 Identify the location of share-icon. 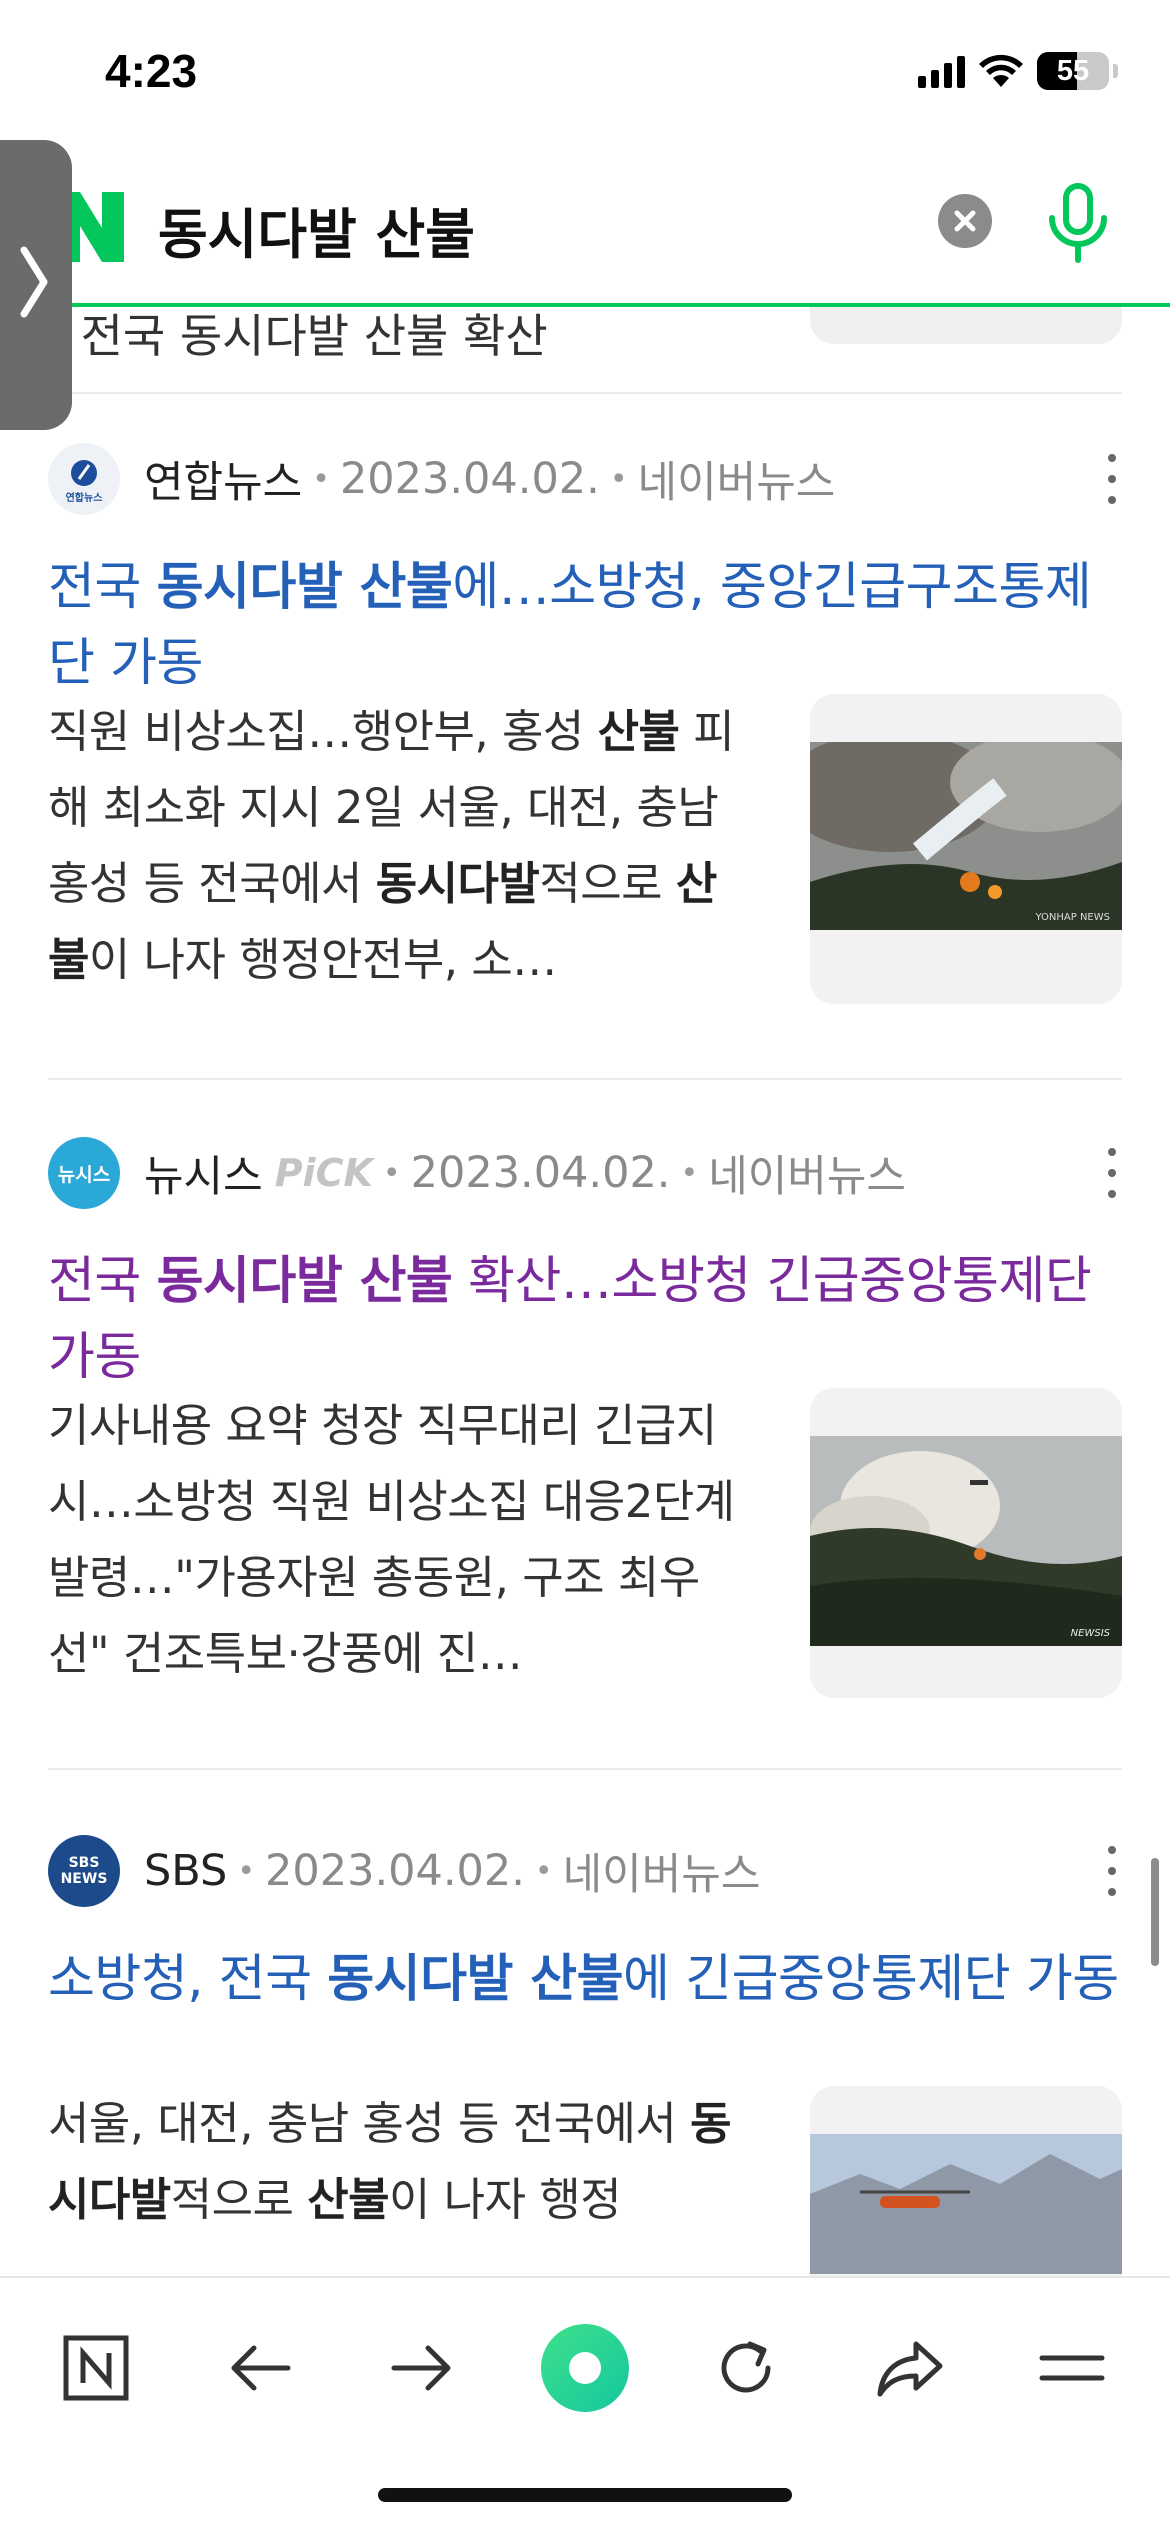
(910, 2369).